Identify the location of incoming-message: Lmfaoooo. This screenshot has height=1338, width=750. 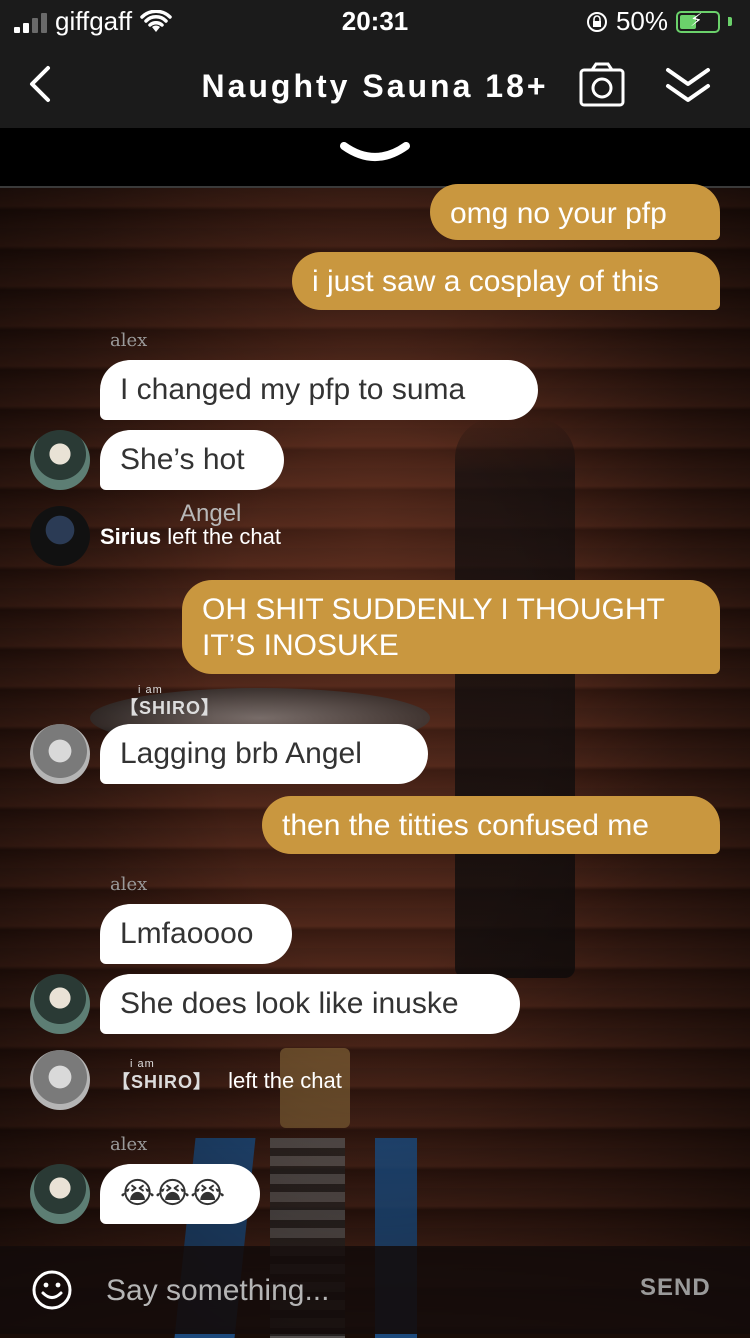
(196, 934).